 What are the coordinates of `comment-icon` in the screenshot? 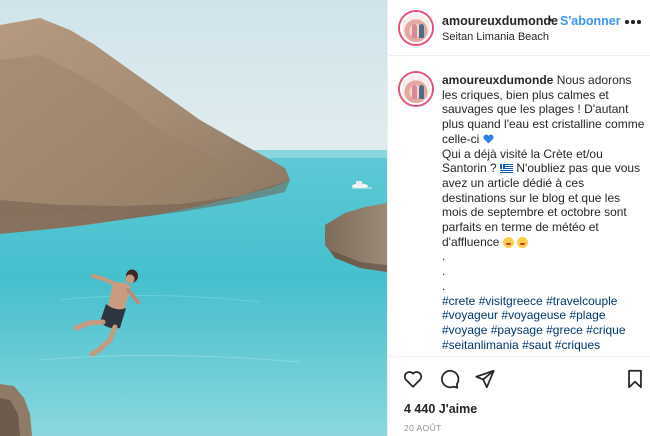 It's located at (450, 379).